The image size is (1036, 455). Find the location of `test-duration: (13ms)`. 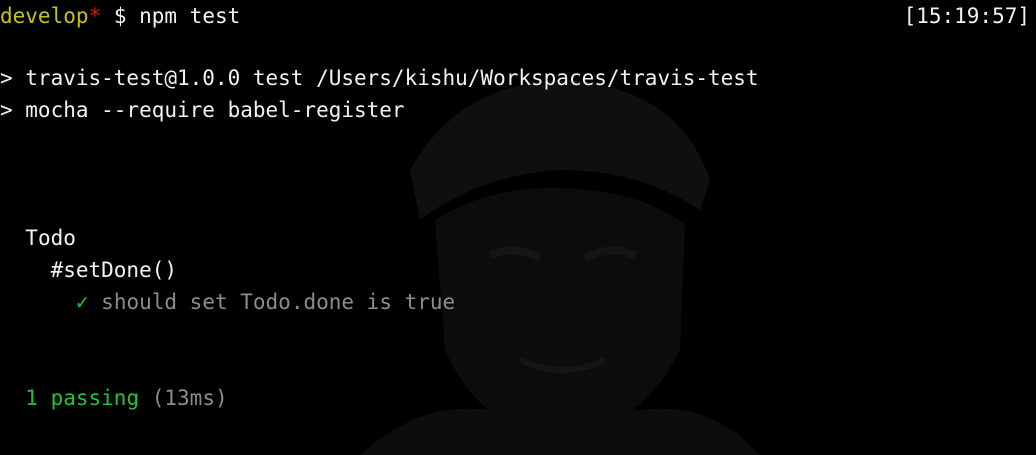

test-duration: (13ms) is located at coordinates (189, 398).